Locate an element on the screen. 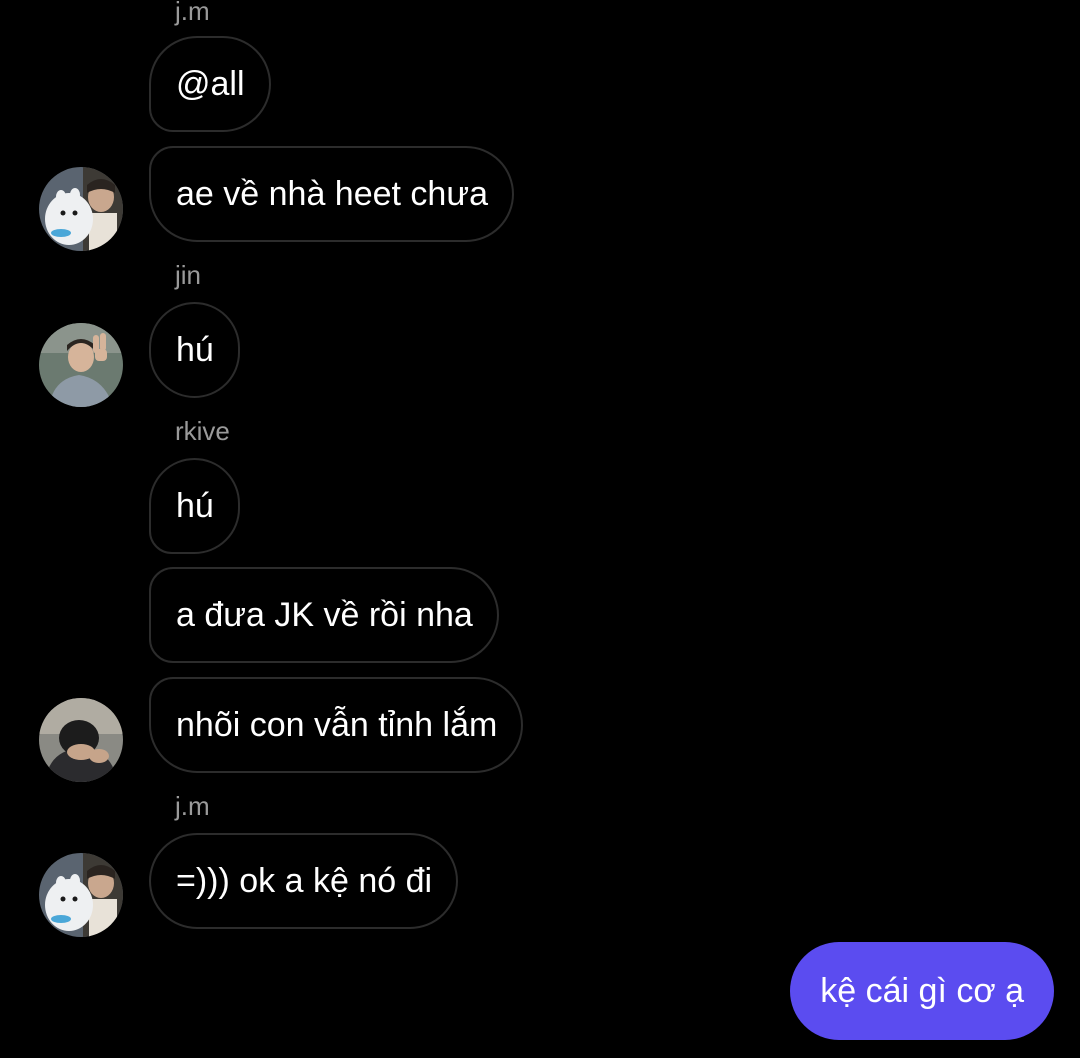  outgoing-message-bubble: kệ cái gì cơ ạ is located at coordinates (922, 991).